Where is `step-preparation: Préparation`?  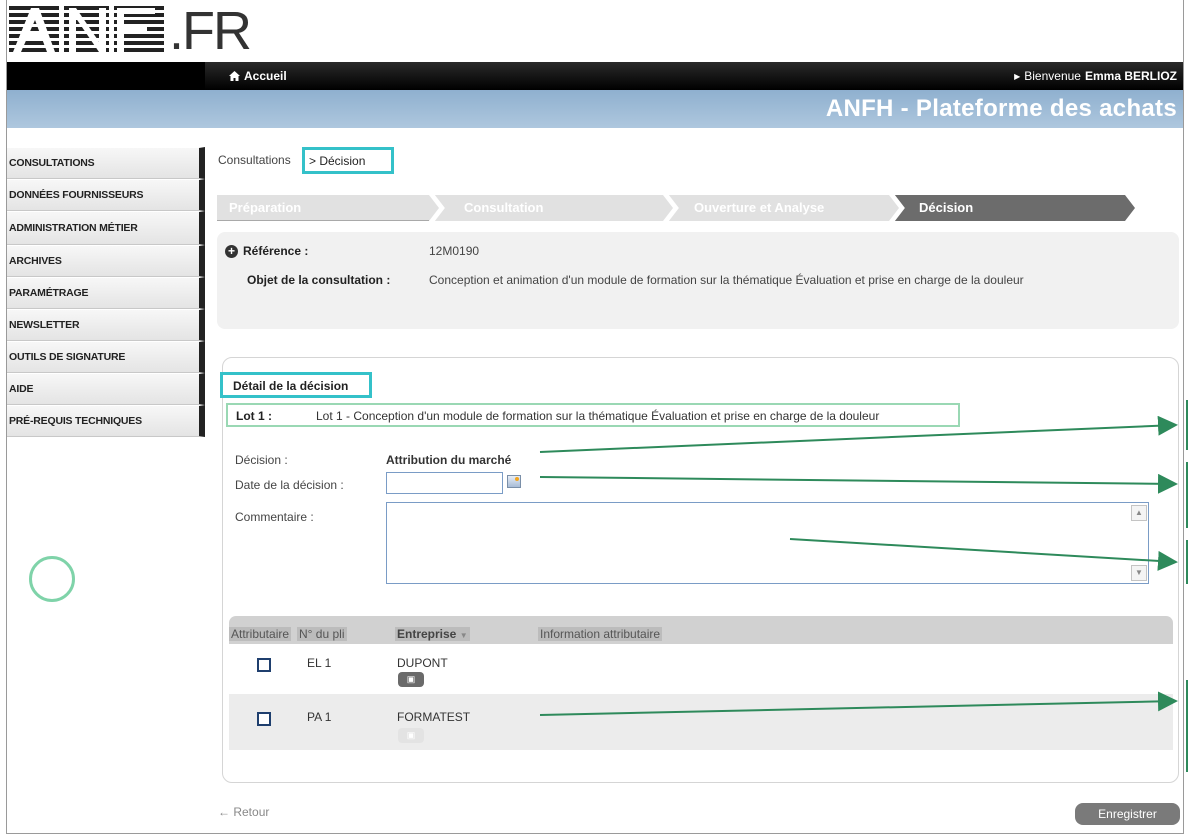
step-preparation: Préparation is located at coordinates (259, 208).